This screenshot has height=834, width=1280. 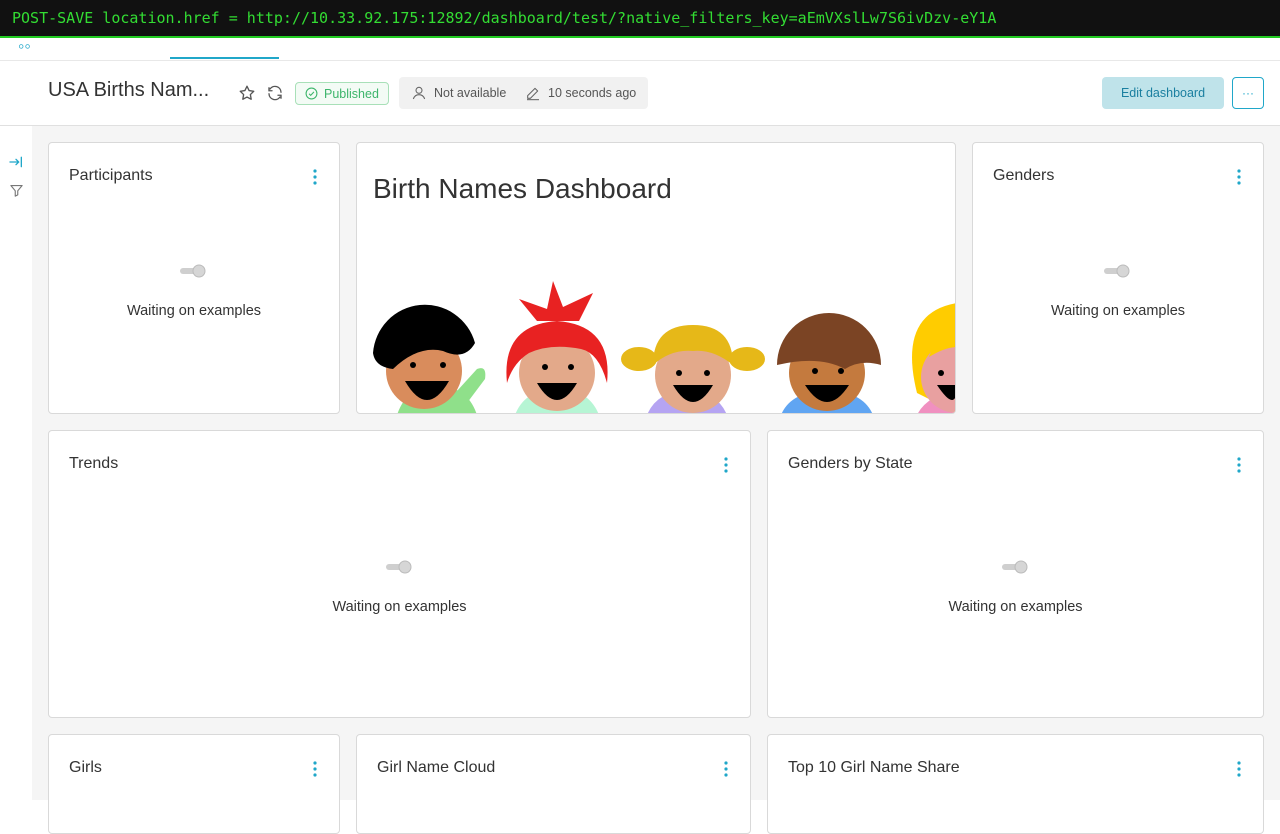 I want to click on published-status-badge: Published, so click(x=342, y=93).